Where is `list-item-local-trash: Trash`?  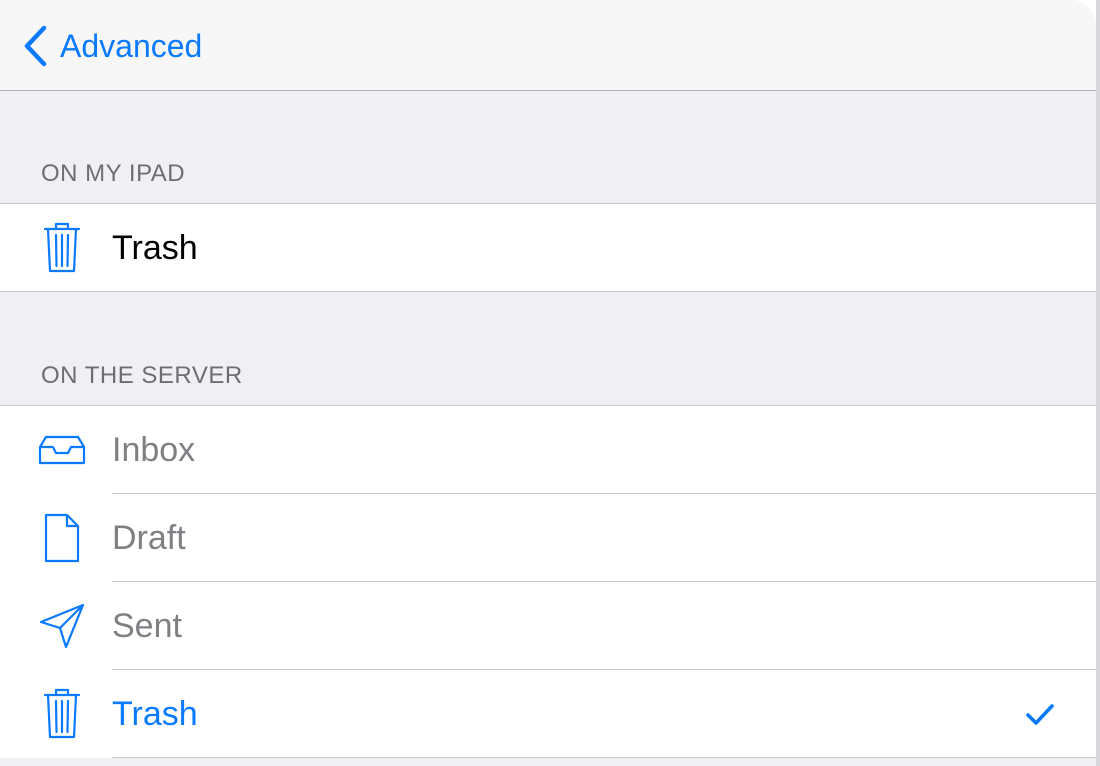 list-item-local-trash: Trash is located at coordinates (548, 248).